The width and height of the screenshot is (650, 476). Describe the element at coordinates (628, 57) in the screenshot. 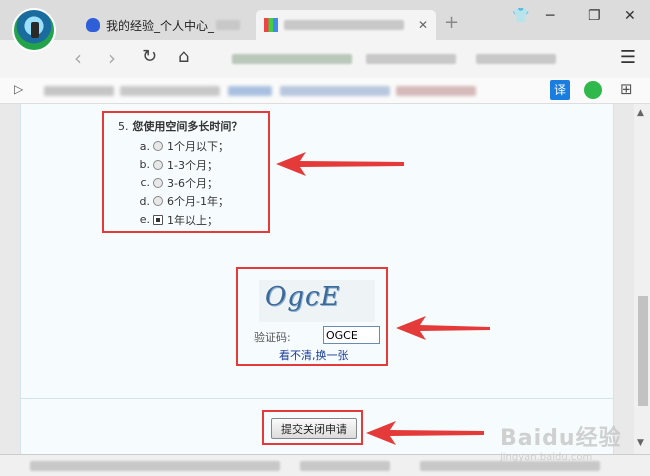

I see `menu-icon: ☰` at that location.